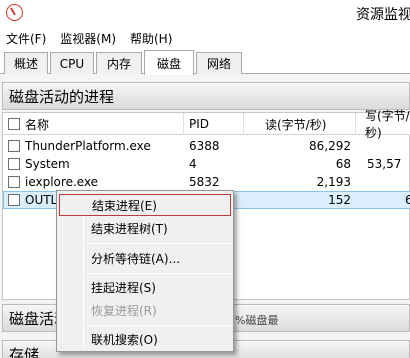 This screenshot has width=410, height=358. I want to click on column-header-name: 名称, so click(100, 124).